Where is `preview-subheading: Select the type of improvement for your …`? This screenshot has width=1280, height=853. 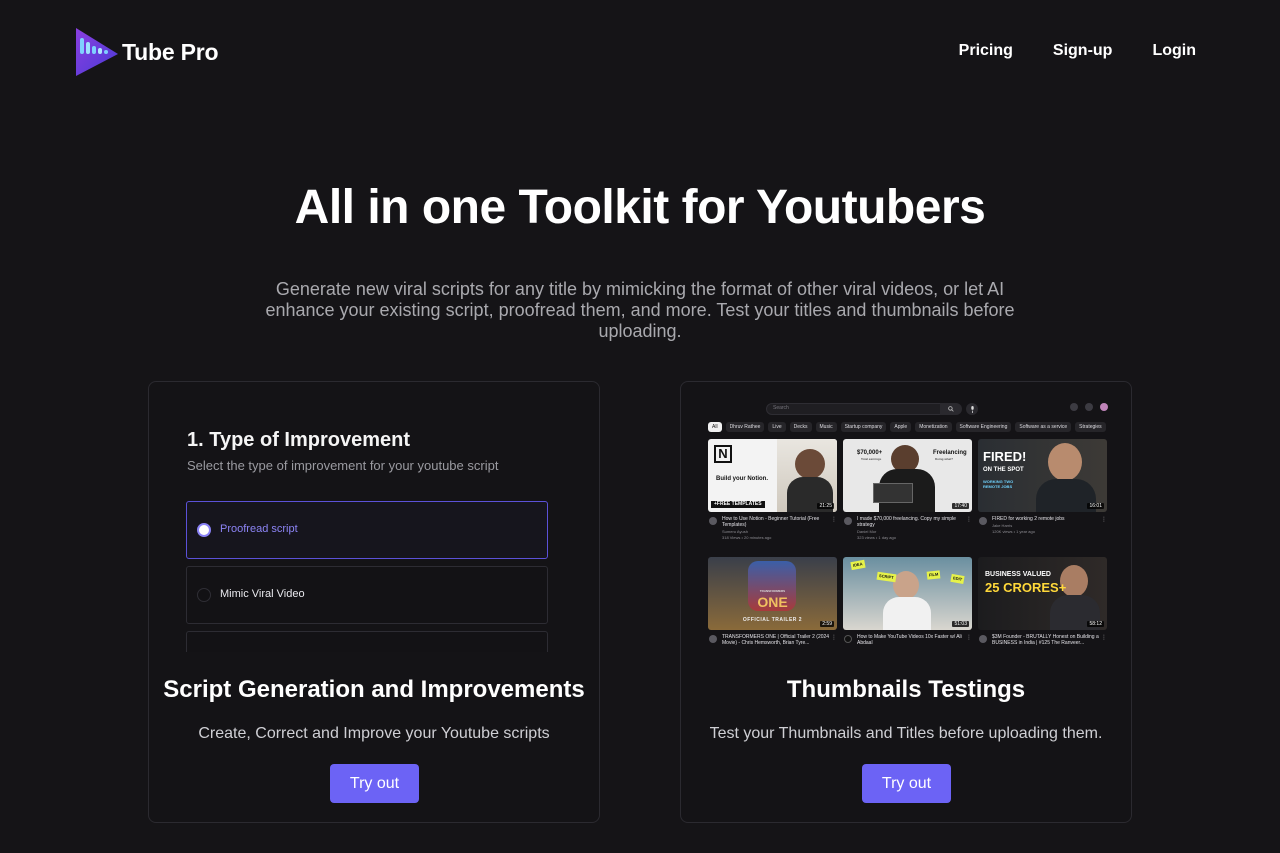 preview-subheading: Select the type of improvement for your … is located at coordinates (343, 465).